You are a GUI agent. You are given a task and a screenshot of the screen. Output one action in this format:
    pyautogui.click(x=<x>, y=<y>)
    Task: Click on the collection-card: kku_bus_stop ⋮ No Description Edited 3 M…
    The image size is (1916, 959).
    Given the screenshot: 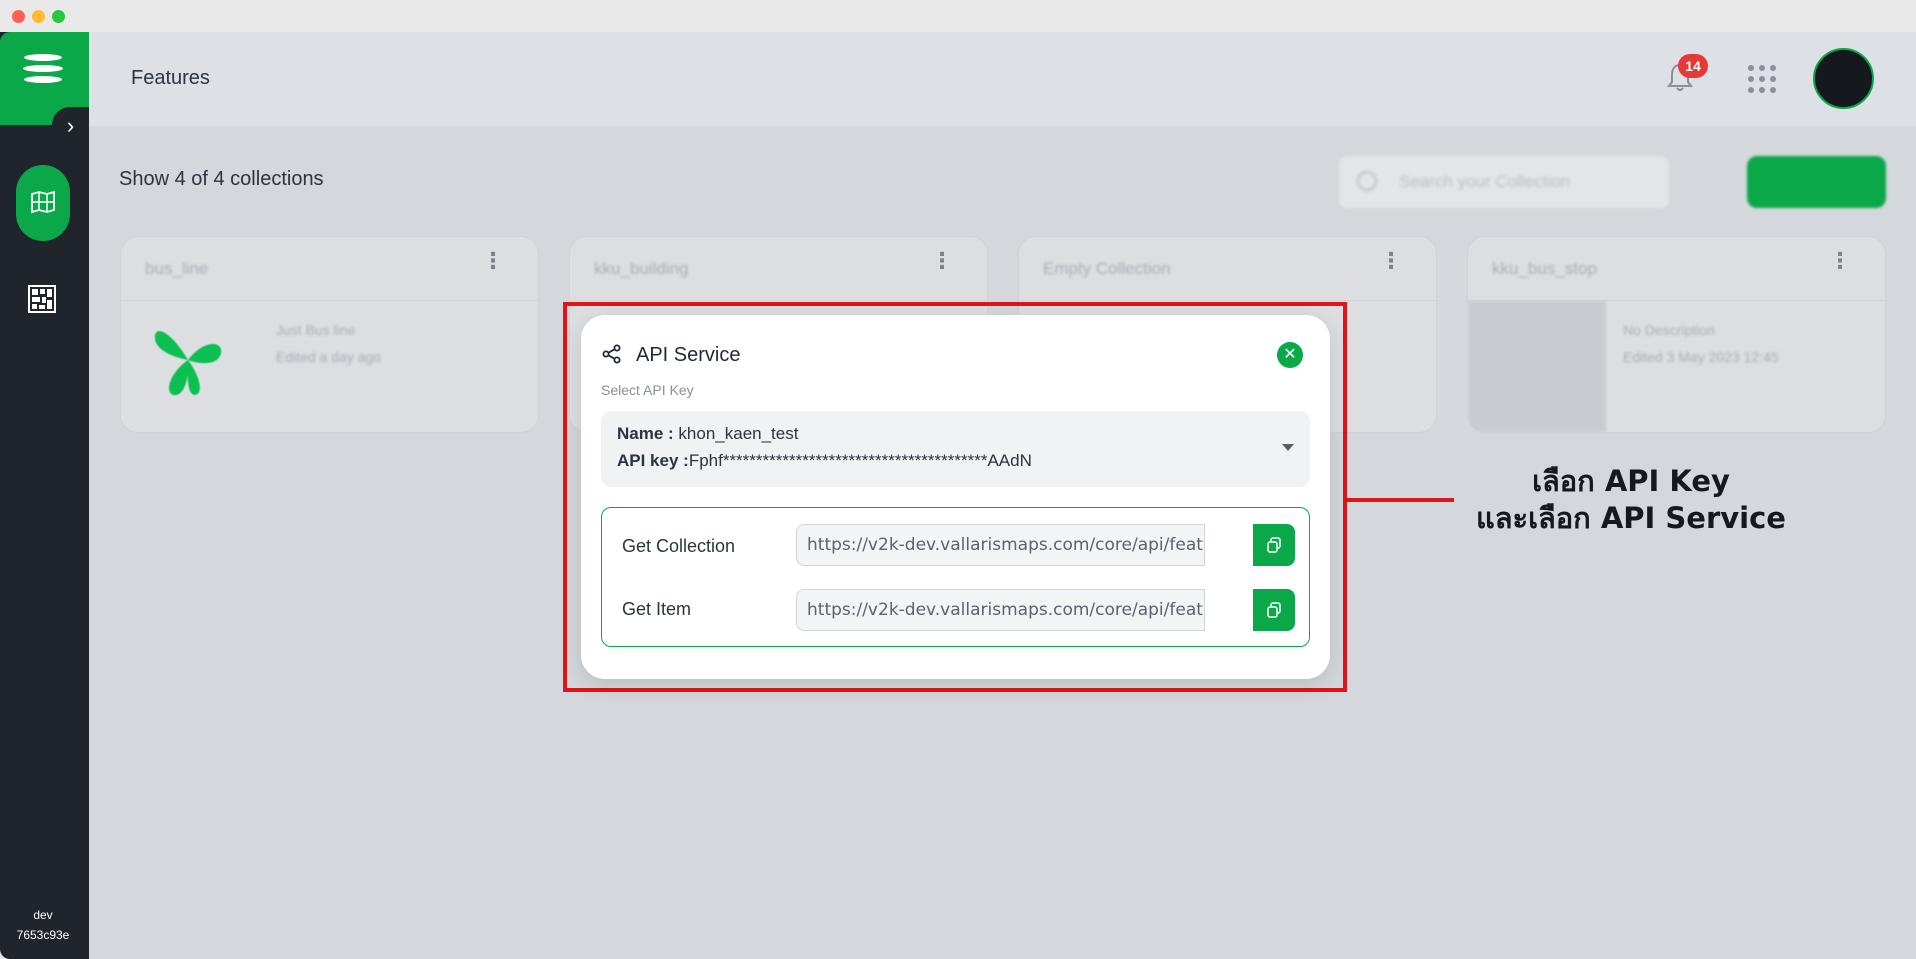 What is the action you would take?
    pyautogui.click(x=1676, y=334)
    